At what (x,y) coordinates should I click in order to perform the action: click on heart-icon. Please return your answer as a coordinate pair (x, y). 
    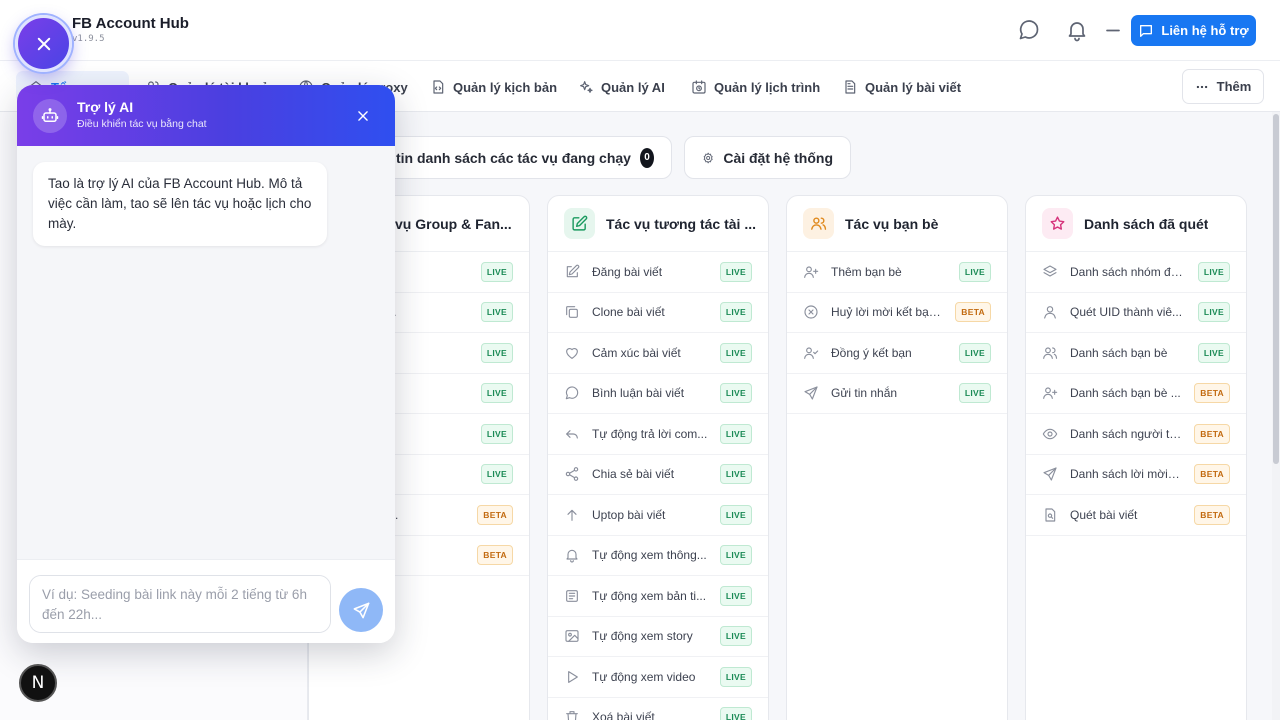
    Looking at the image, I should click on (572, 353).